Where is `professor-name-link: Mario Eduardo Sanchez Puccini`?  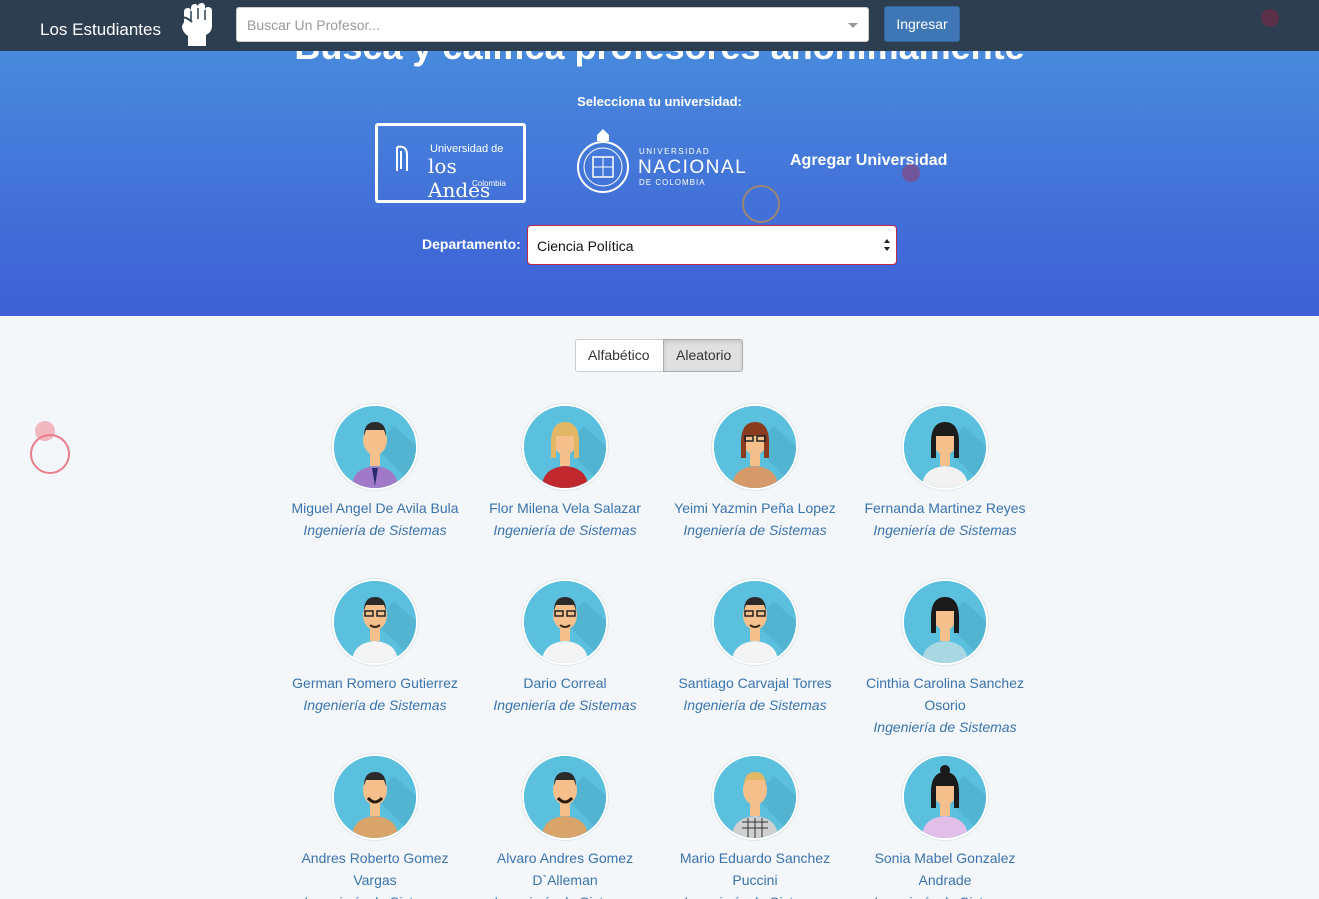
professor-name-link: Mario Eduardo Sanchez Puccini is located at coordinates (755, 869).